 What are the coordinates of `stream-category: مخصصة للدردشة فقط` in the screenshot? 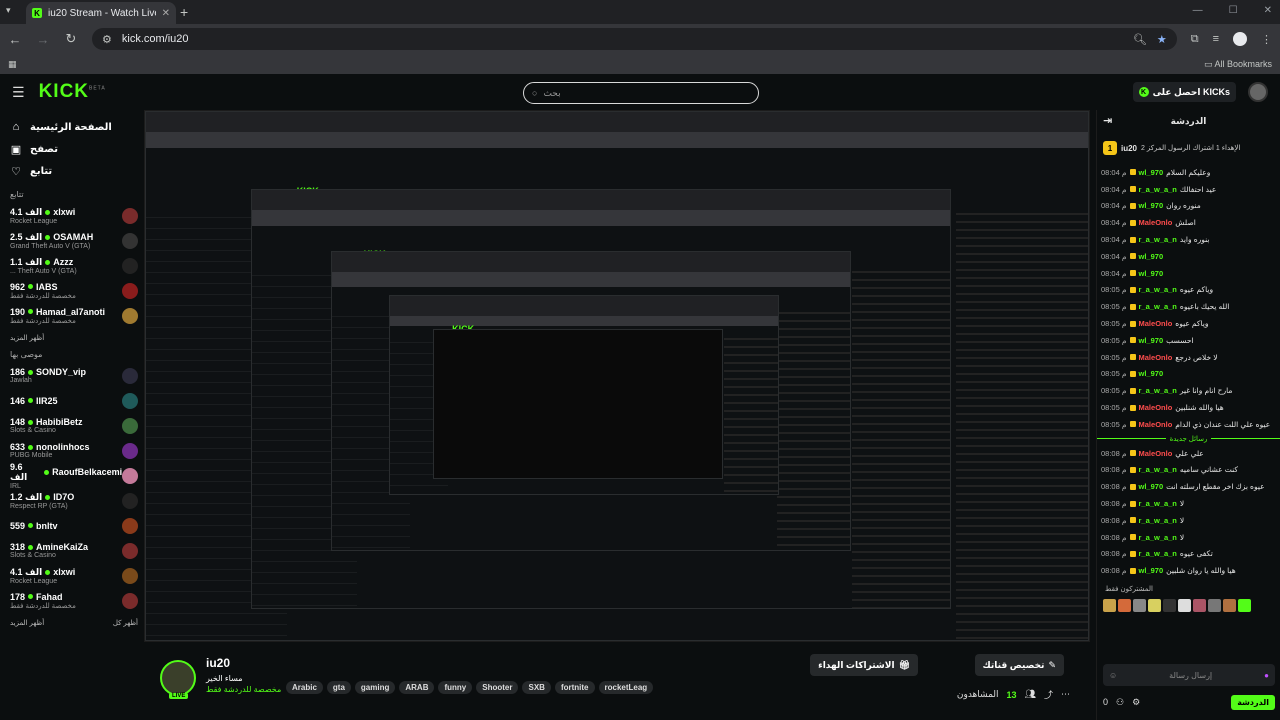 It's located at (243, 689).